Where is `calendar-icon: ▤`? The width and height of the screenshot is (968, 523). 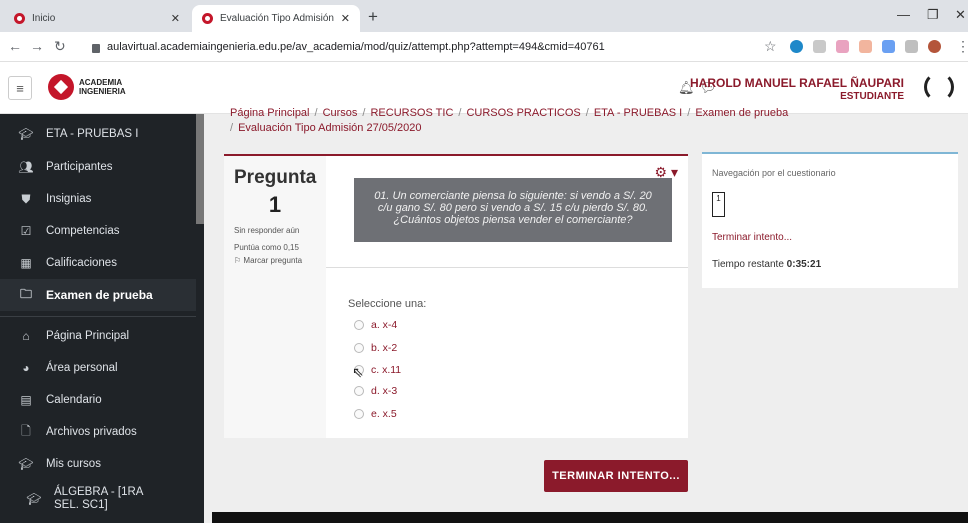
calendar-icon: ▤ is located at coordinates (26, 400).